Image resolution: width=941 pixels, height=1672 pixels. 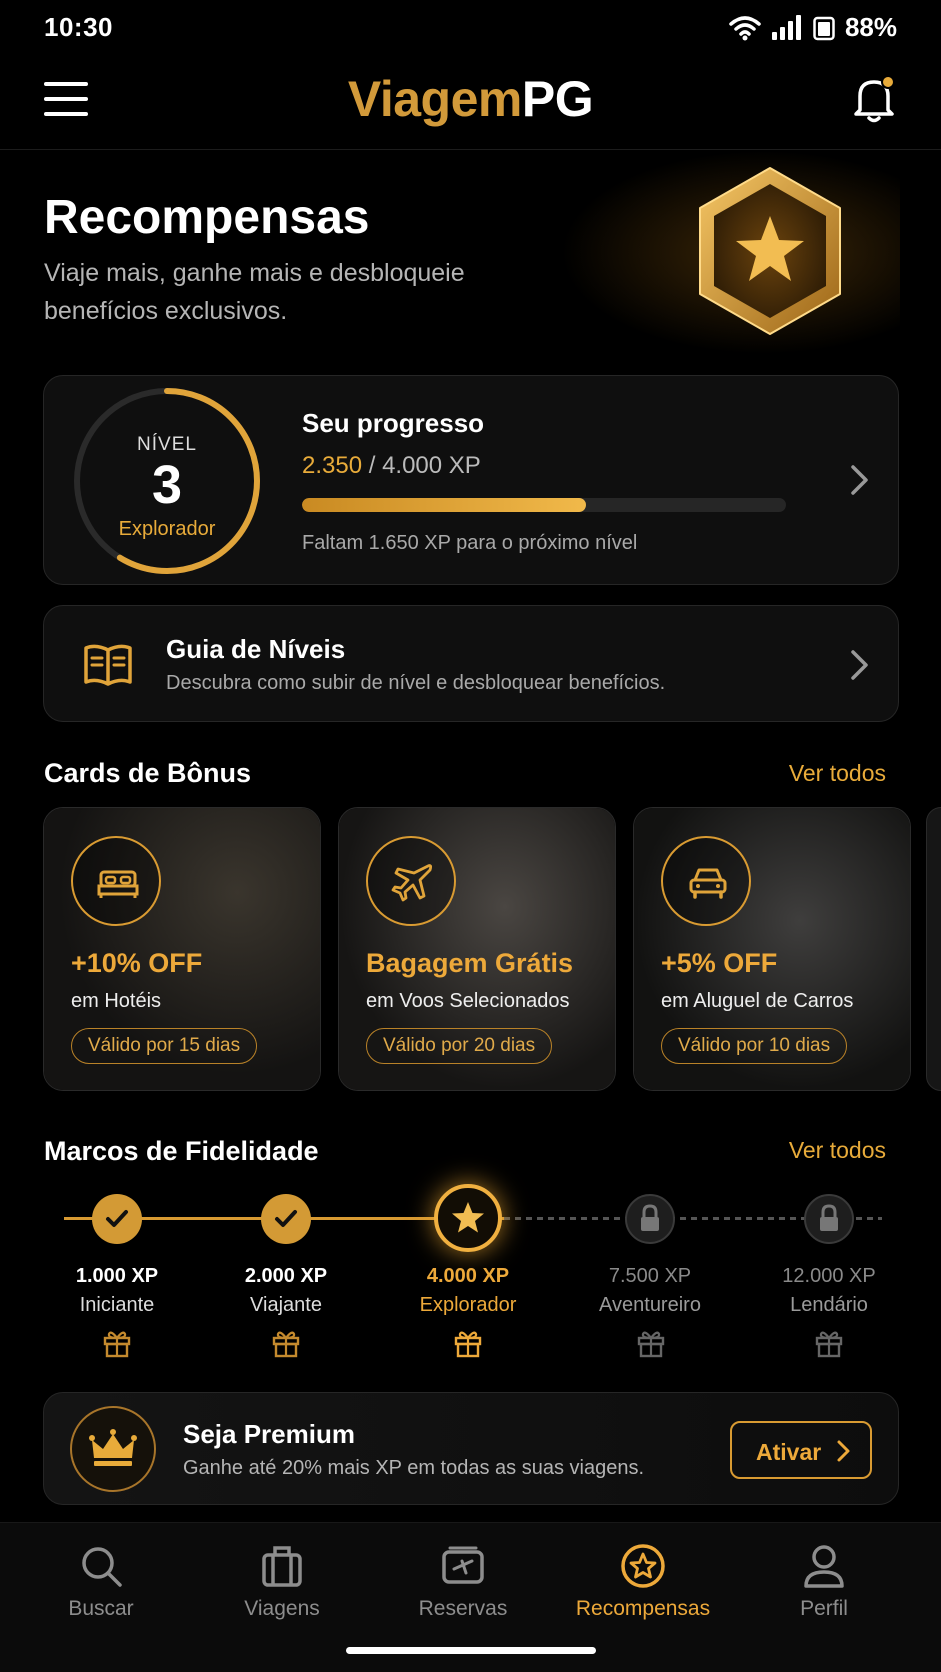 I want to click on bonus-validity: Válido por 10 dias, so click(x=754, y=1046).